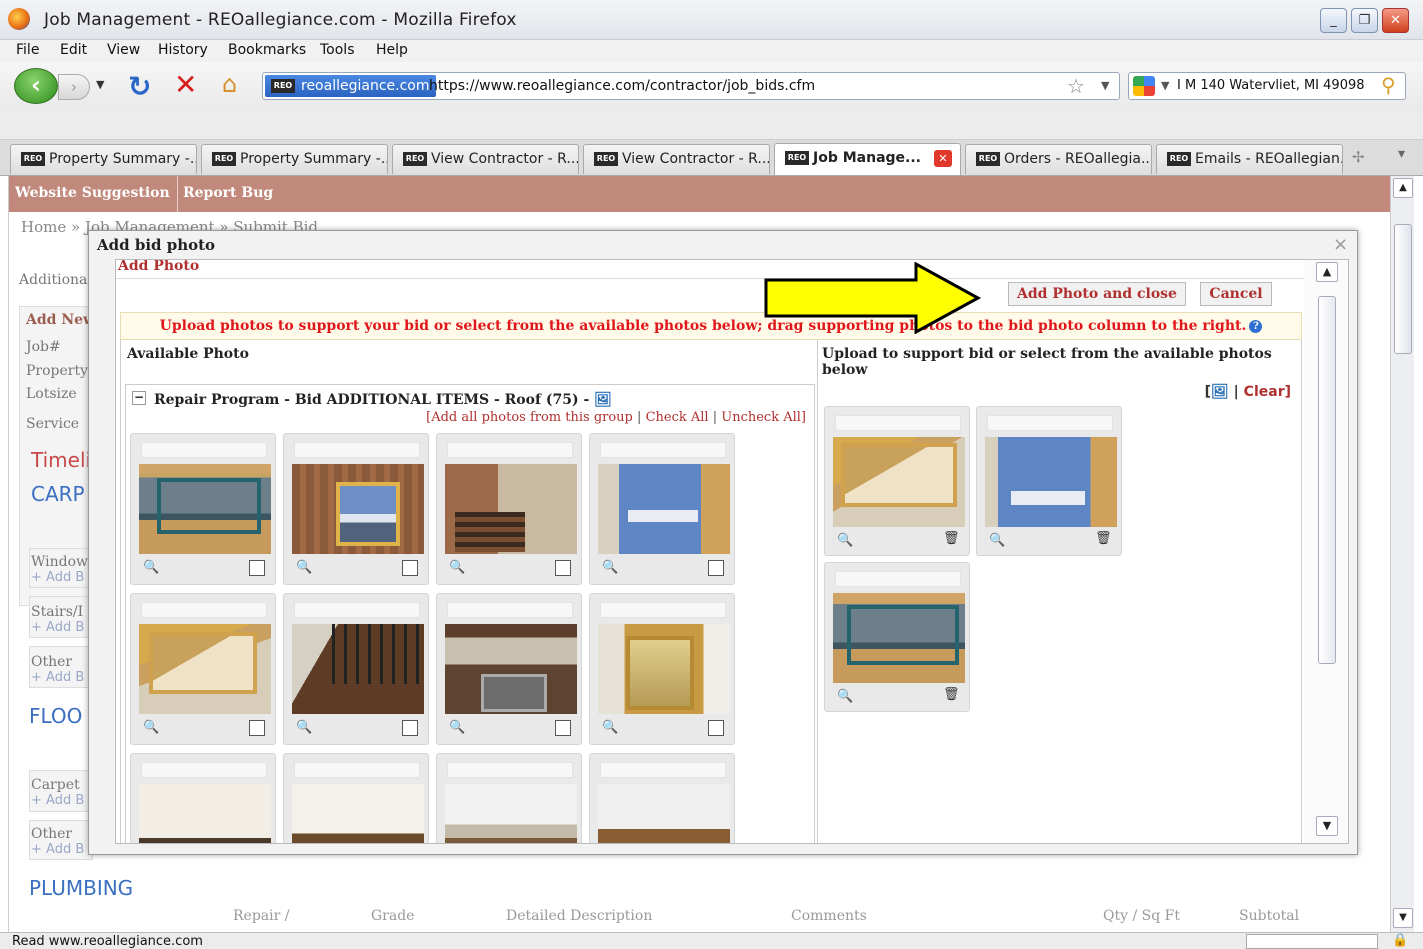  What do you see at coordinates (943, 158) in the screenshot?
I see `tab-close-icon: ✕` at bounding box center [943, 158].